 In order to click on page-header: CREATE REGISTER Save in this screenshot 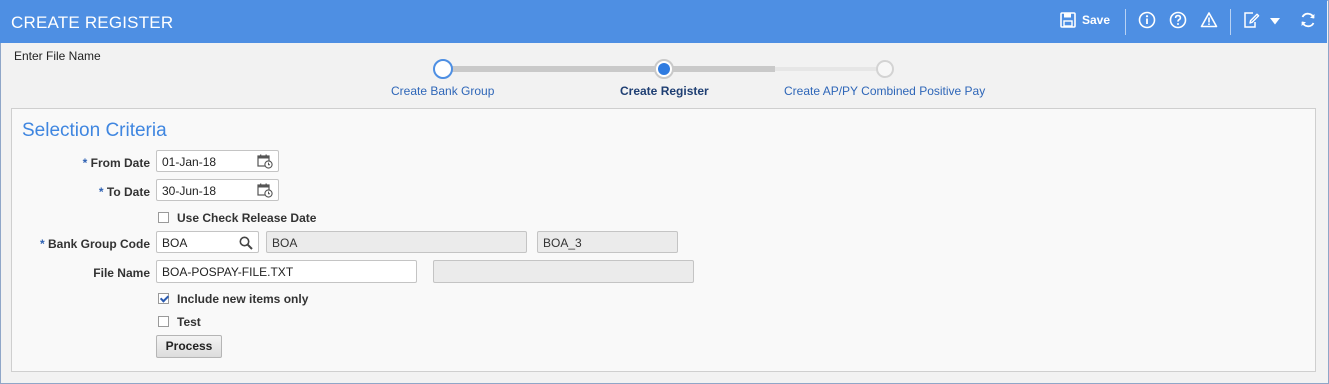, I will do `click(663, 21)`.